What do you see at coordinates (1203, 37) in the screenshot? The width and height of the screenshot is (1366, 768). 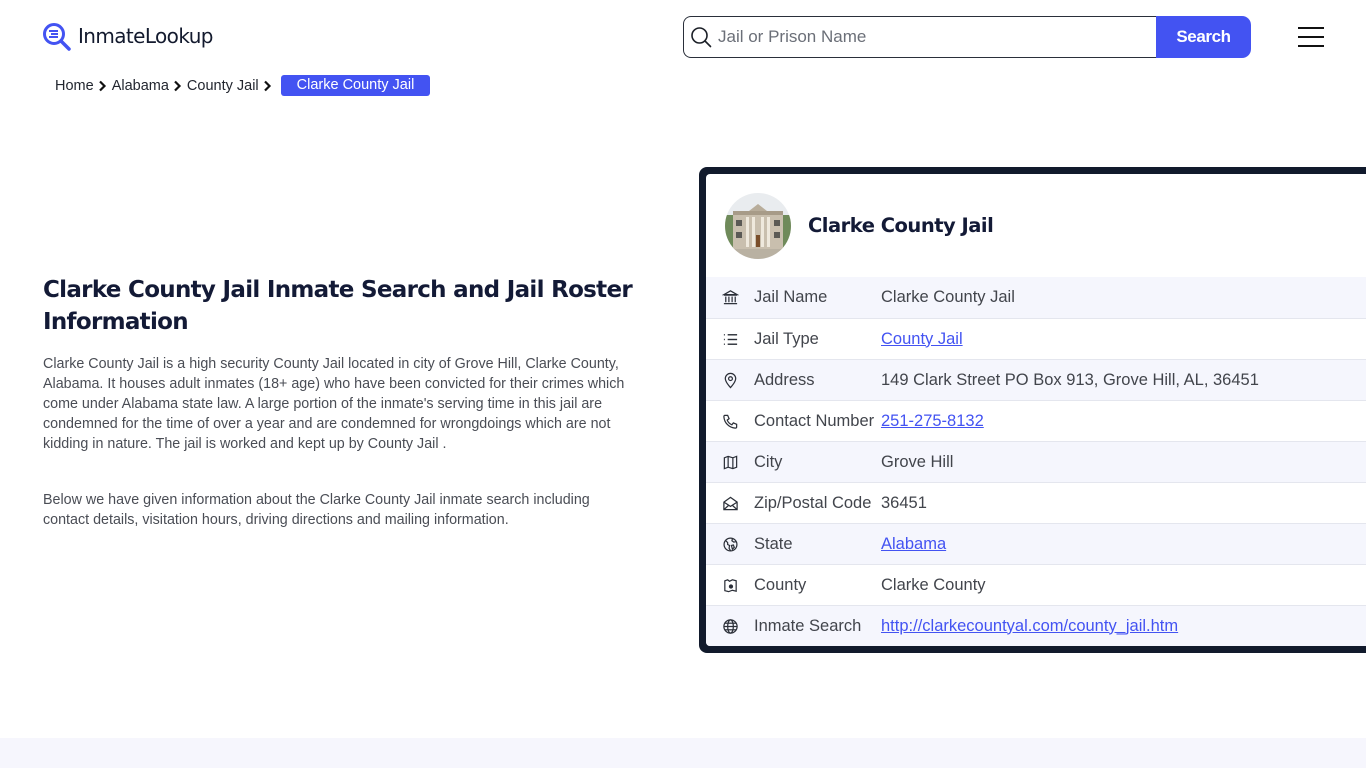 I see `search-button: Search` at bounding box center [1203, 37].